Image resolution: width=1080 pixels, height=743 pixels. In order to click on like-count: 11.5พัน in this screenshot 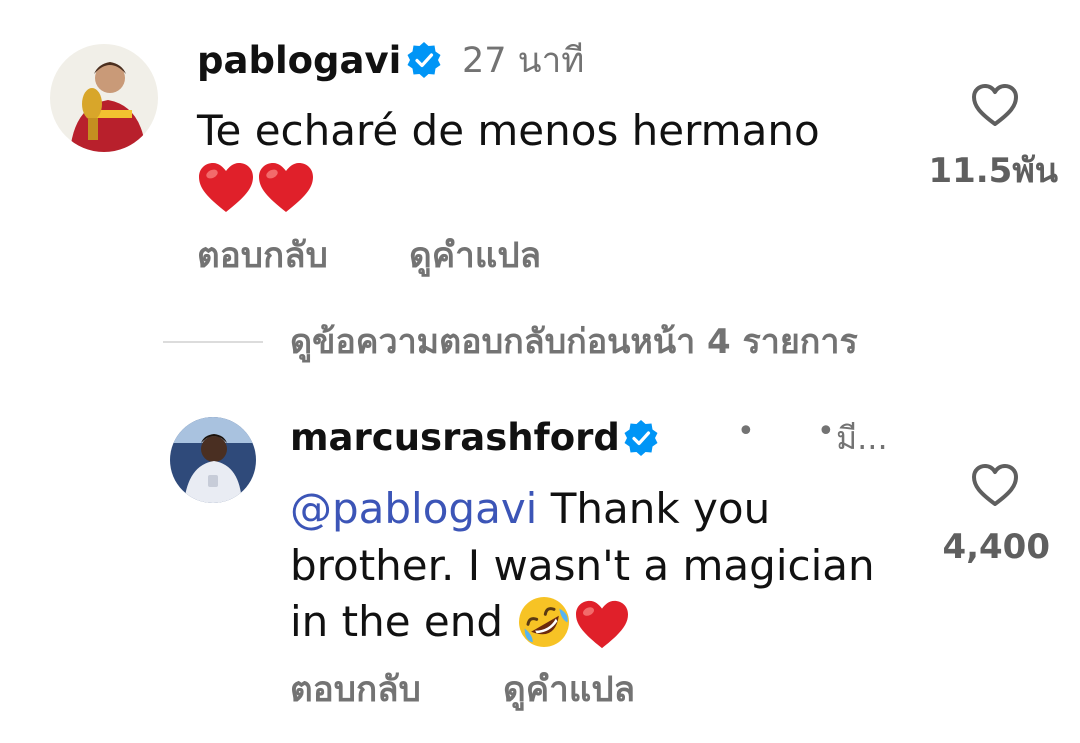, I will do `click(993, 171)`.